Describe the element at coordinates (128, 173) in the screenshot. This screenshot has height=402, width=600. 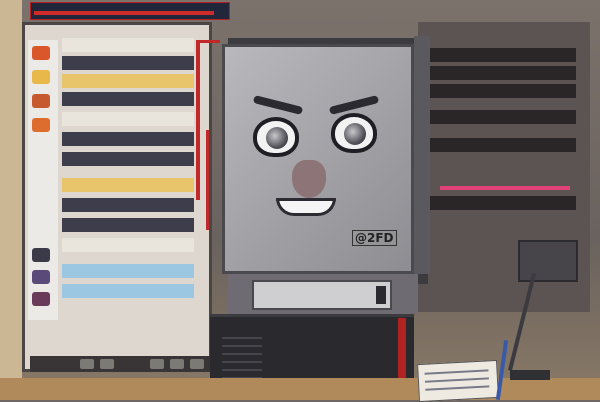
I see `left-list` at that location.